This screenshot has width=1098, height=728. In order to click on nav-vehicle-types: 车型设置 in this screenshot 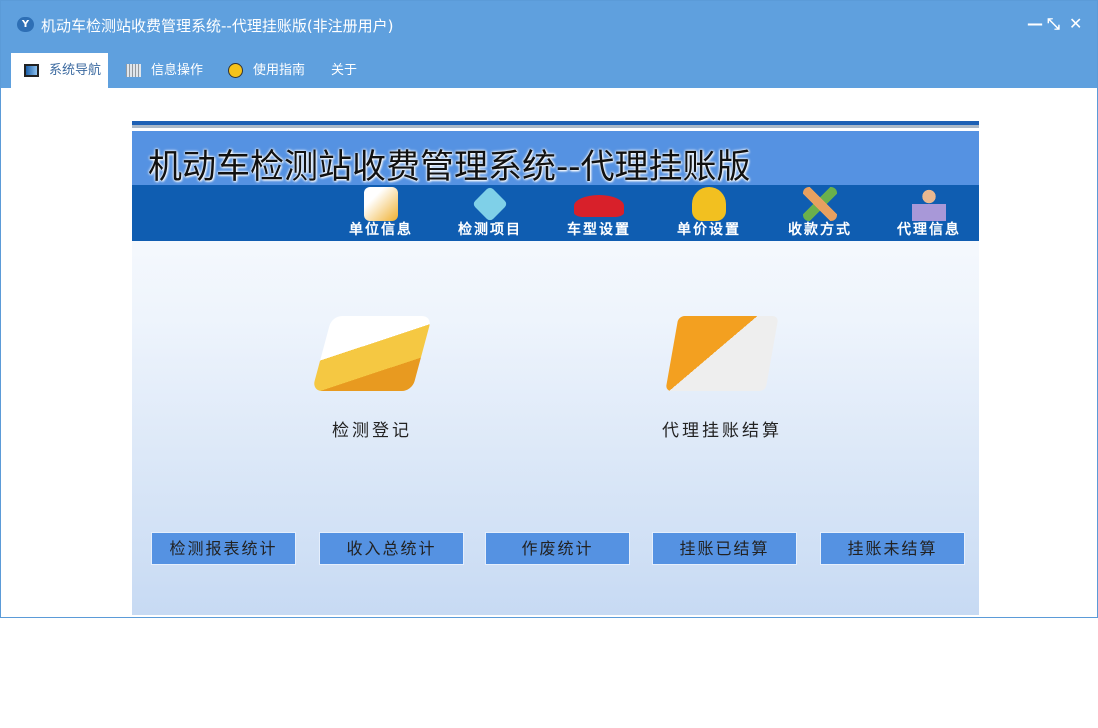, I will do `click(599, 213)`.